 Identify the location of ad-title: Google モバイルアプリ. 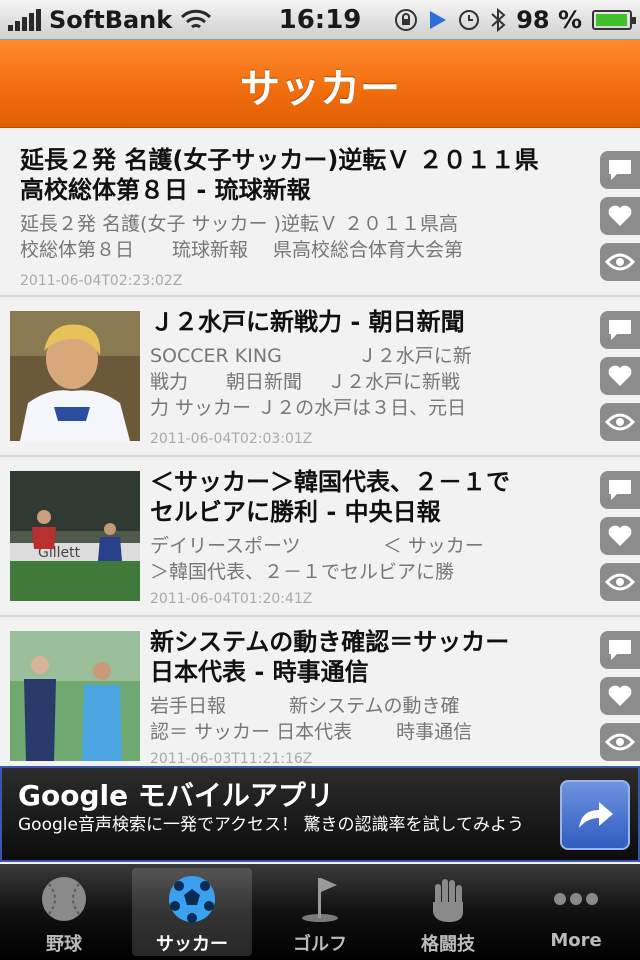
(176, 795).